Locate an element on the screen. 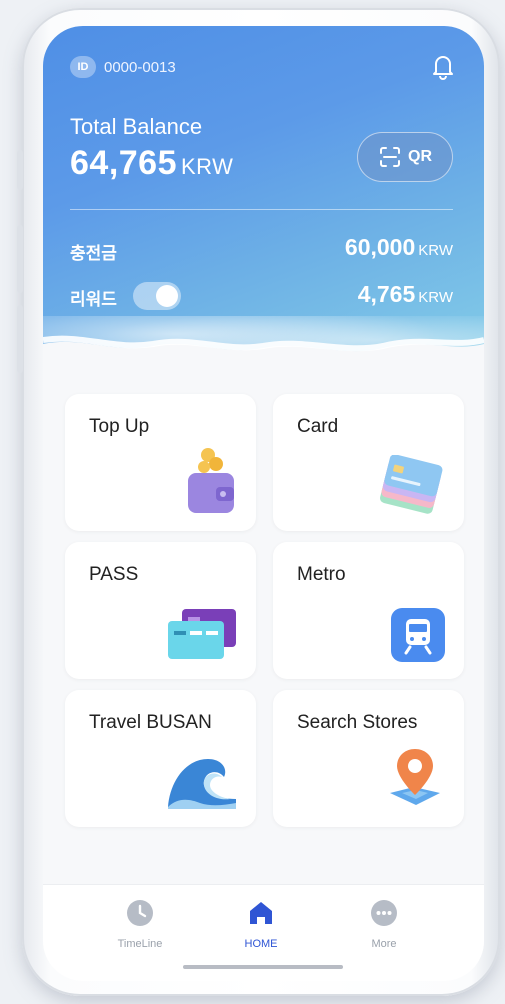 This screenshot has width=505, height=1004. tab-label: HOME is located at coordinates (261, 944).